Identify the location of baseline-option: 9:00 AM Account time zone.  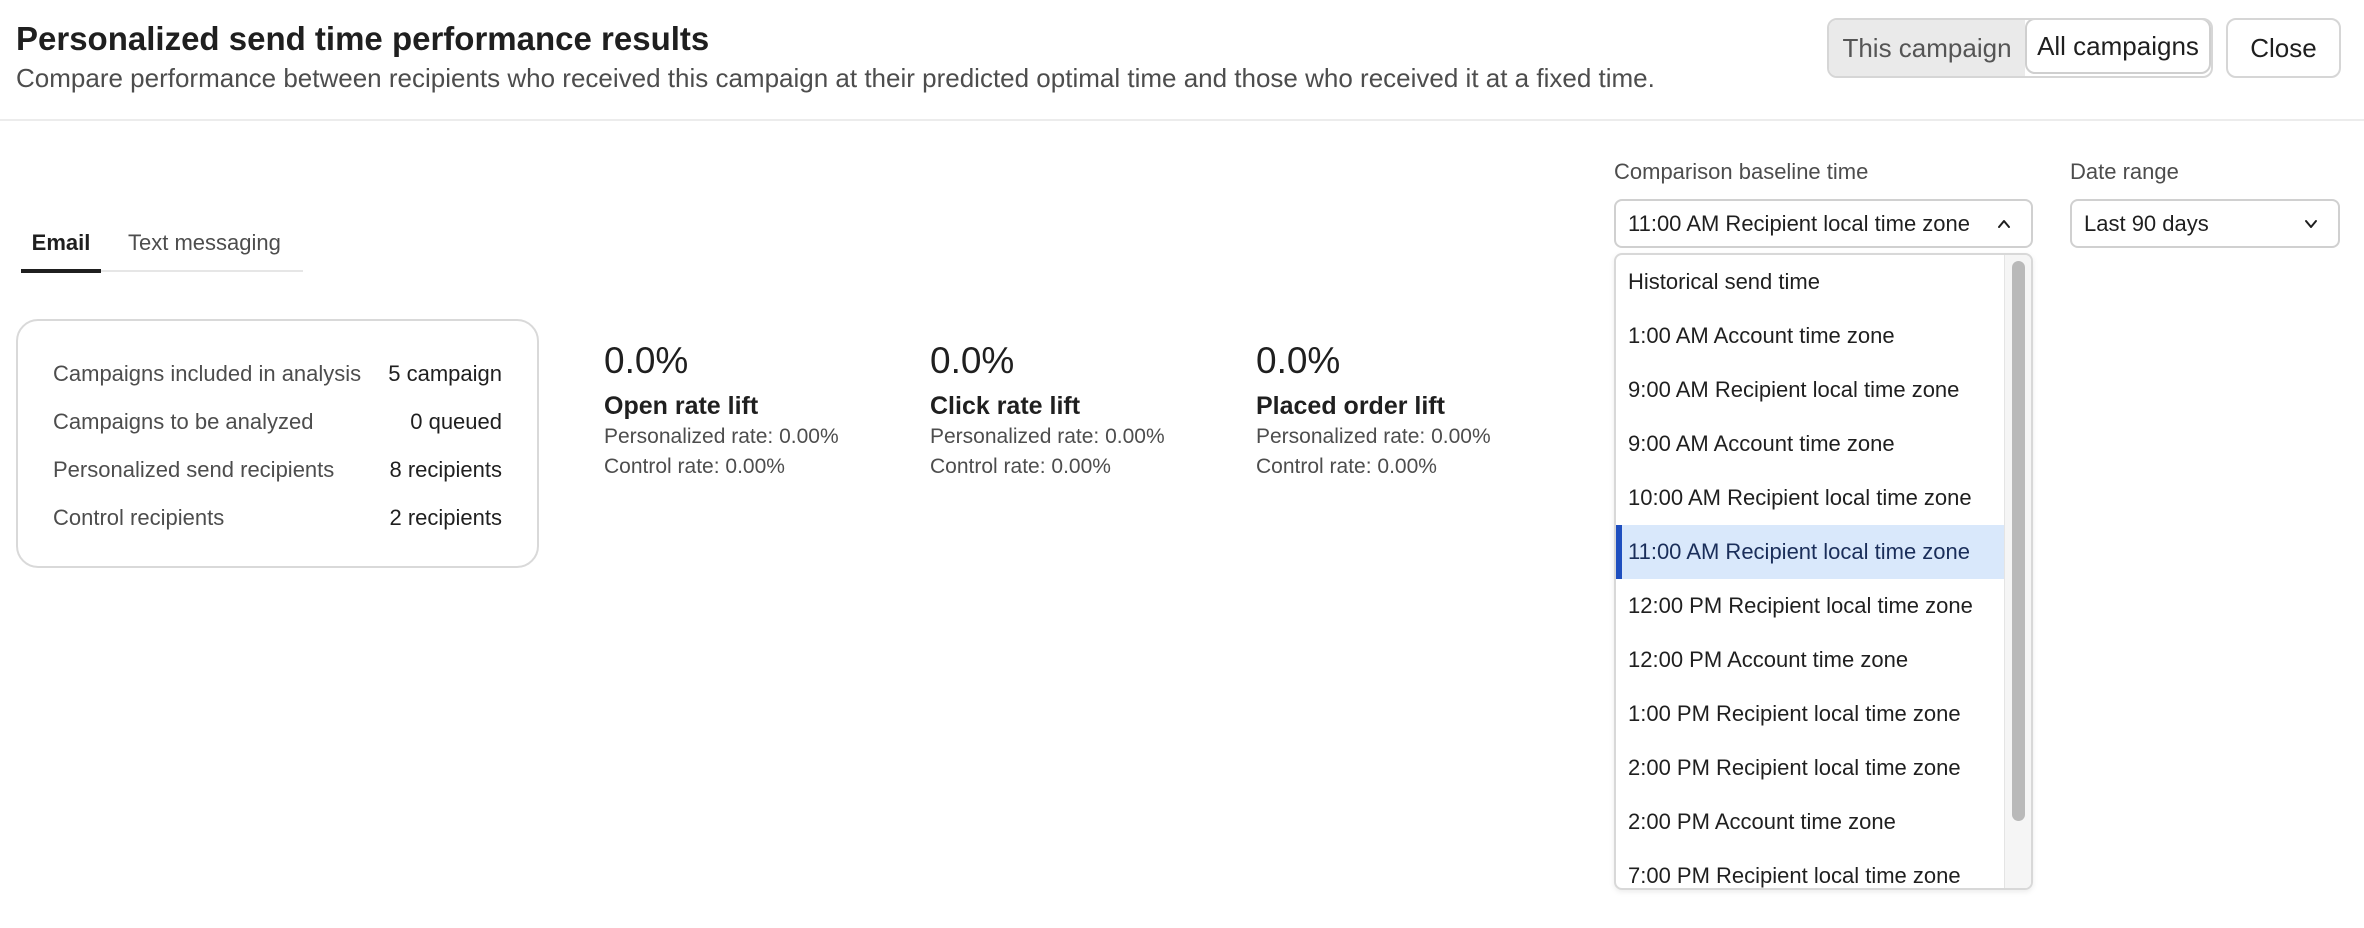
(1810, 444).